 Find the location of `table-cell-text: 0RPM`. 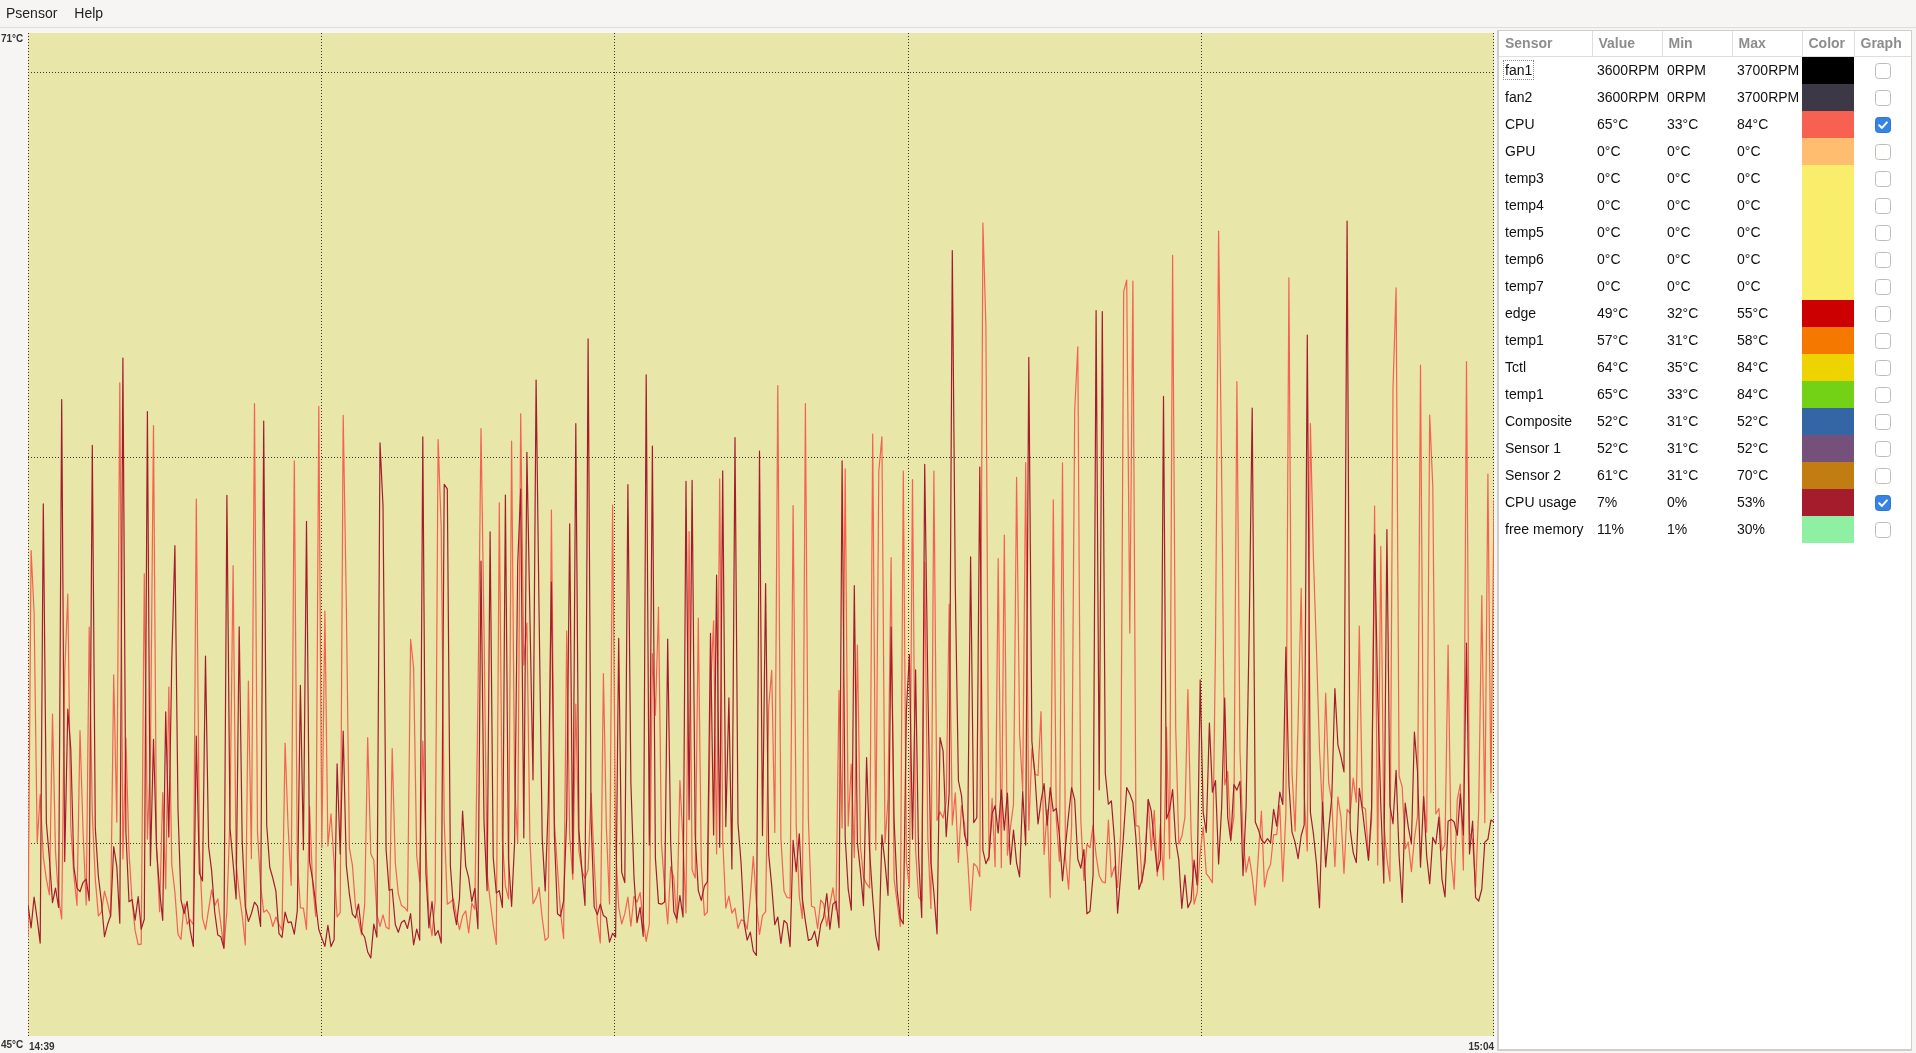

table-cell-text: 0RPM is located at coordinates (1686, 97).